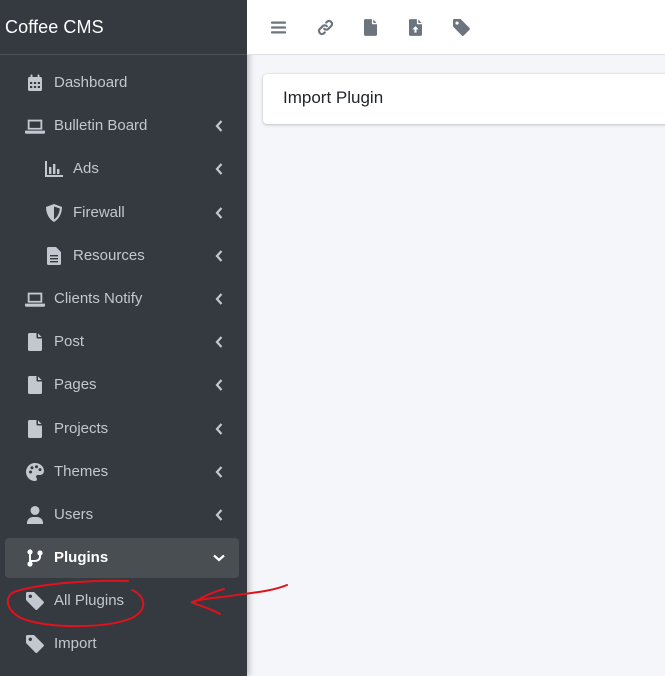 The width and height of the screenshot is (665, 676). Describe the element at coordinates (69, 341) in the screenshot. I see `sidebar-item-label: Post` at that location.